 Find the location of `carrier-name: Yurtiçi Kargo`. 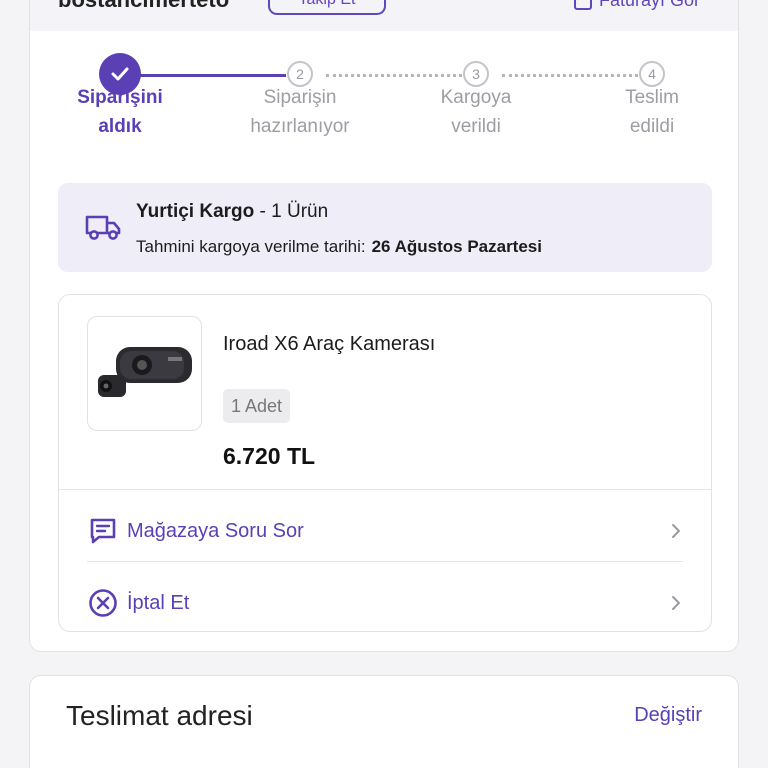

carrier-name: Yurtiçi Kargo is located at coordinates (195, 211).